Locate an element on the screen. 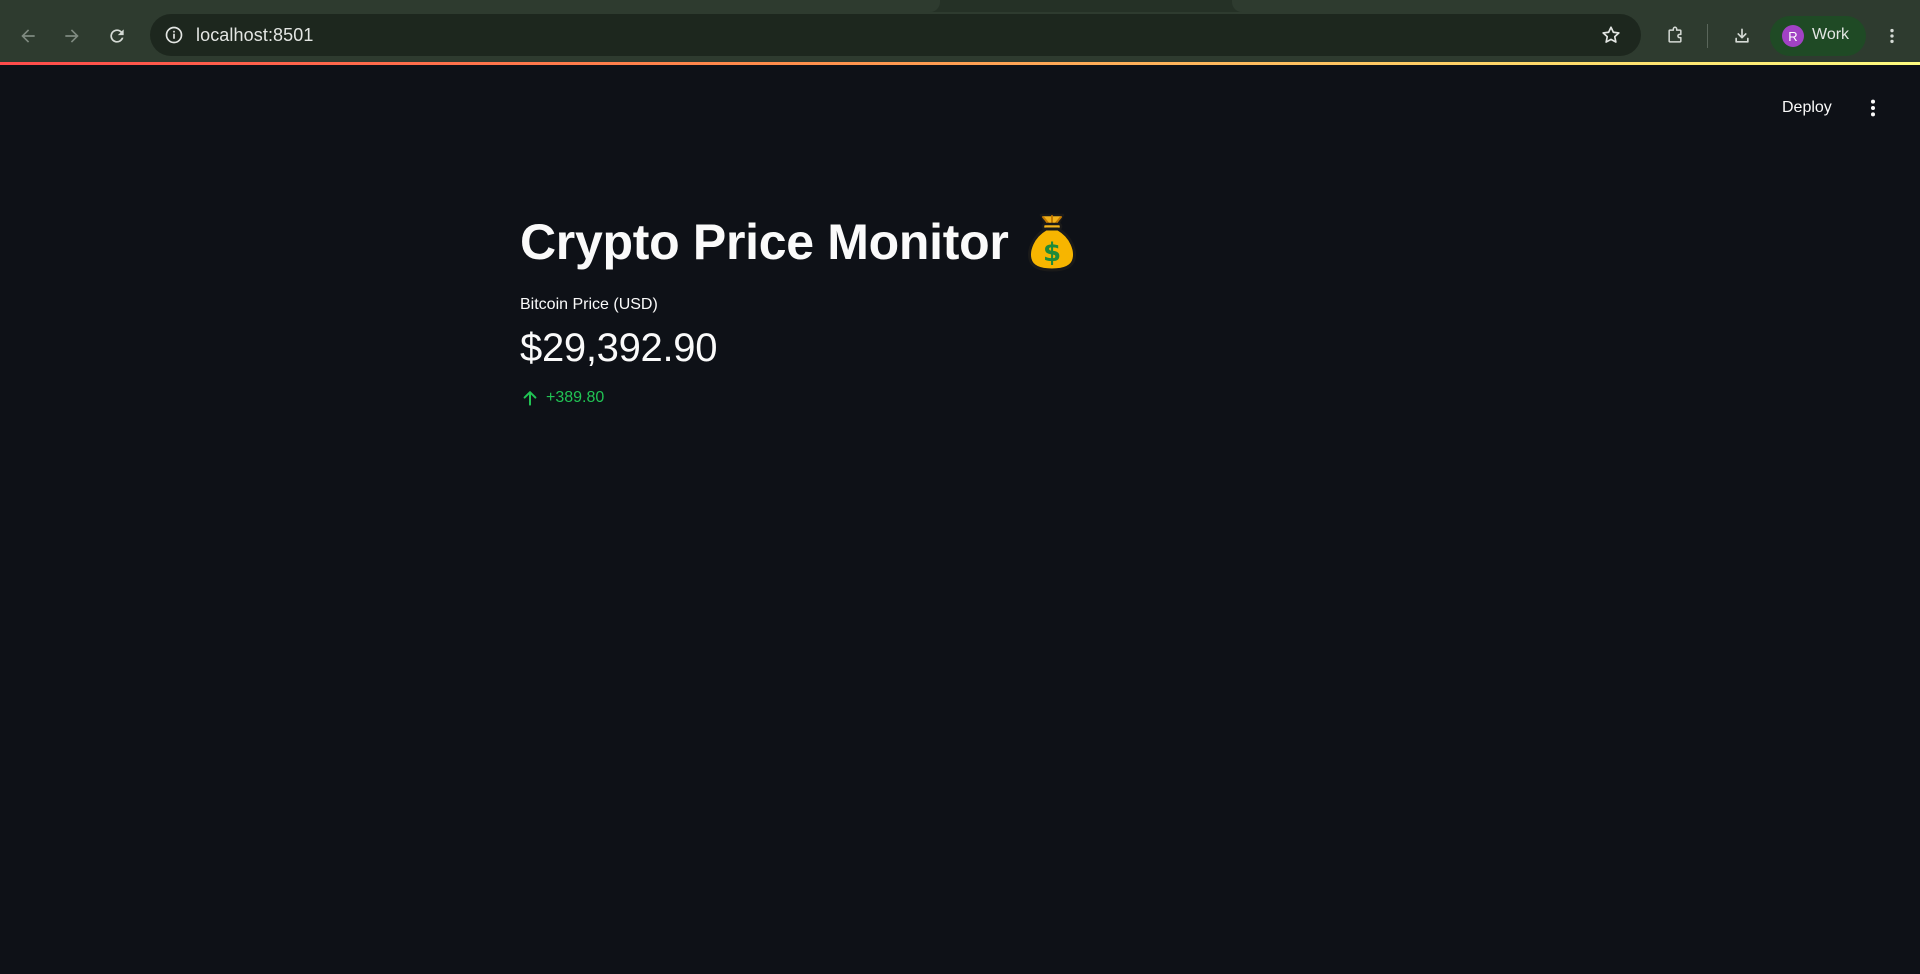 Image resolution: width=1920 pixels, height=974 pixels. toolbar-divider is located at coordinates (1707, 36).